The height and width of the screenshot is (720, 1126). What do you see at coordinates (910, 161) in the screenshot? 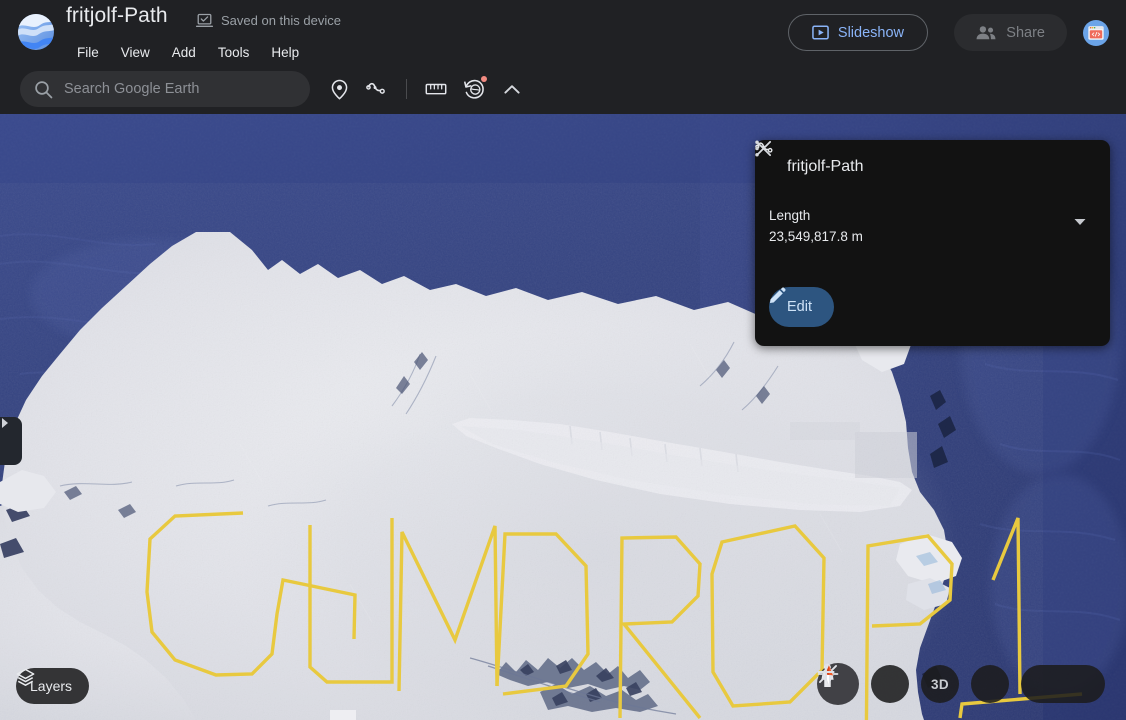
I see `panel-more-menu-button` at bounding box center [910, 161].